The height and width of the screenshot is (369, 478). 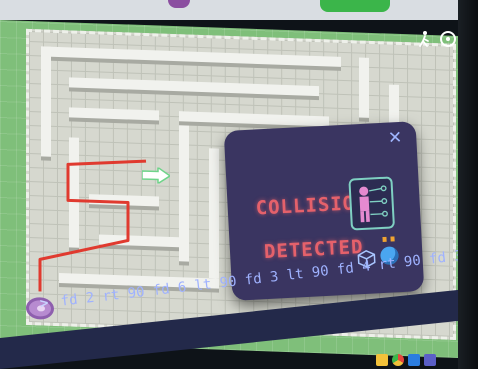 I want to click on scanner-icon, so click(x=372, y=203).